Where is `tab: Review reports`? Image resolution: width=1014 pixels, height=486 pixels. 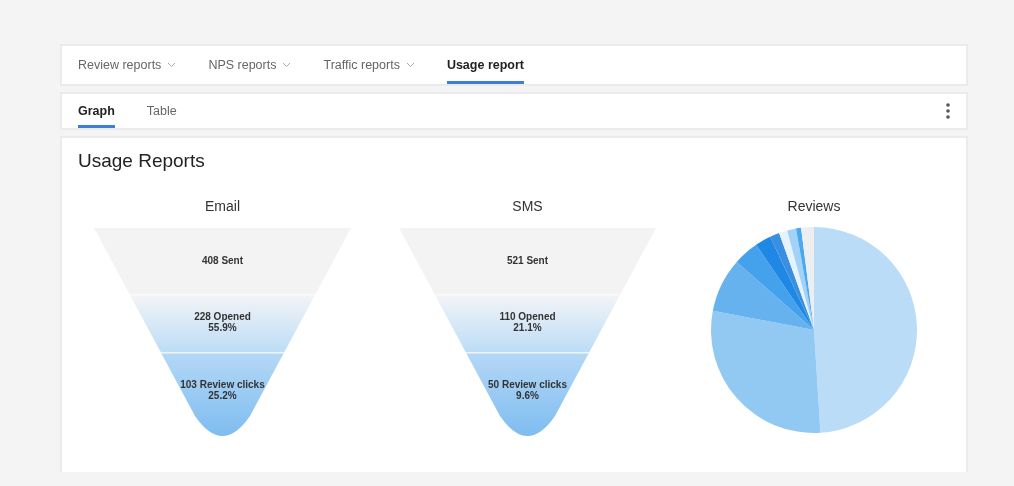
tab: Review reports is located at coordinates (127, 65).